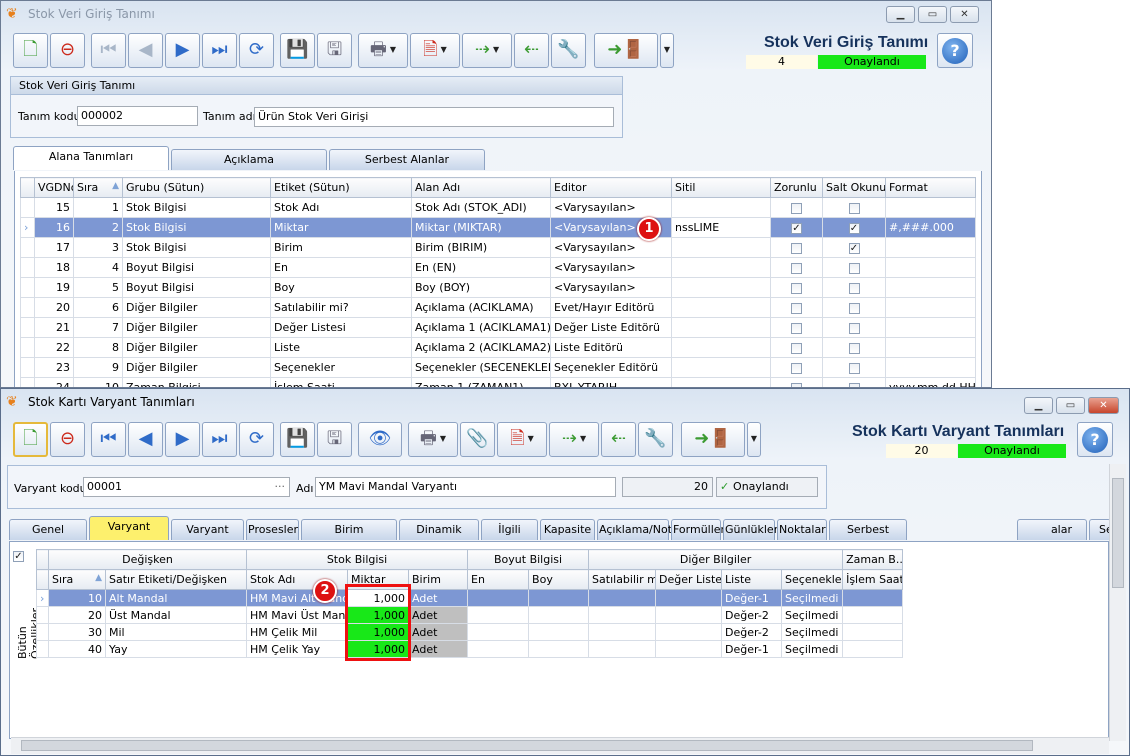 The width and height of the screenshot is (1130, 756). Describe the element at coordinates (481, 367) in the screenshot. I see `cell-alan: Seçenekler (SECENEKLER)` at that location.